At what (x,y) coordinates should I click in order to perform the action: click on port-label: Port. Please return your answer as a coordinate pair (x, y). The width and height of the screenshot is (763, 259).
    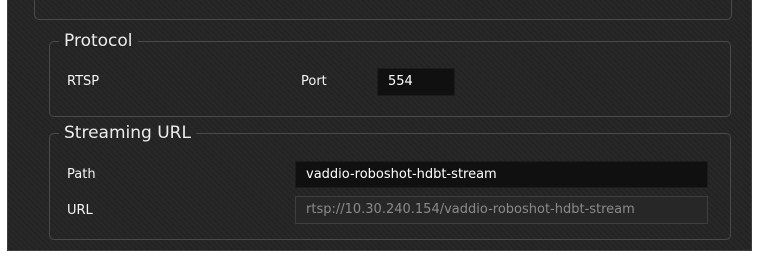
    Looking at the image, I should click on (314, 81).